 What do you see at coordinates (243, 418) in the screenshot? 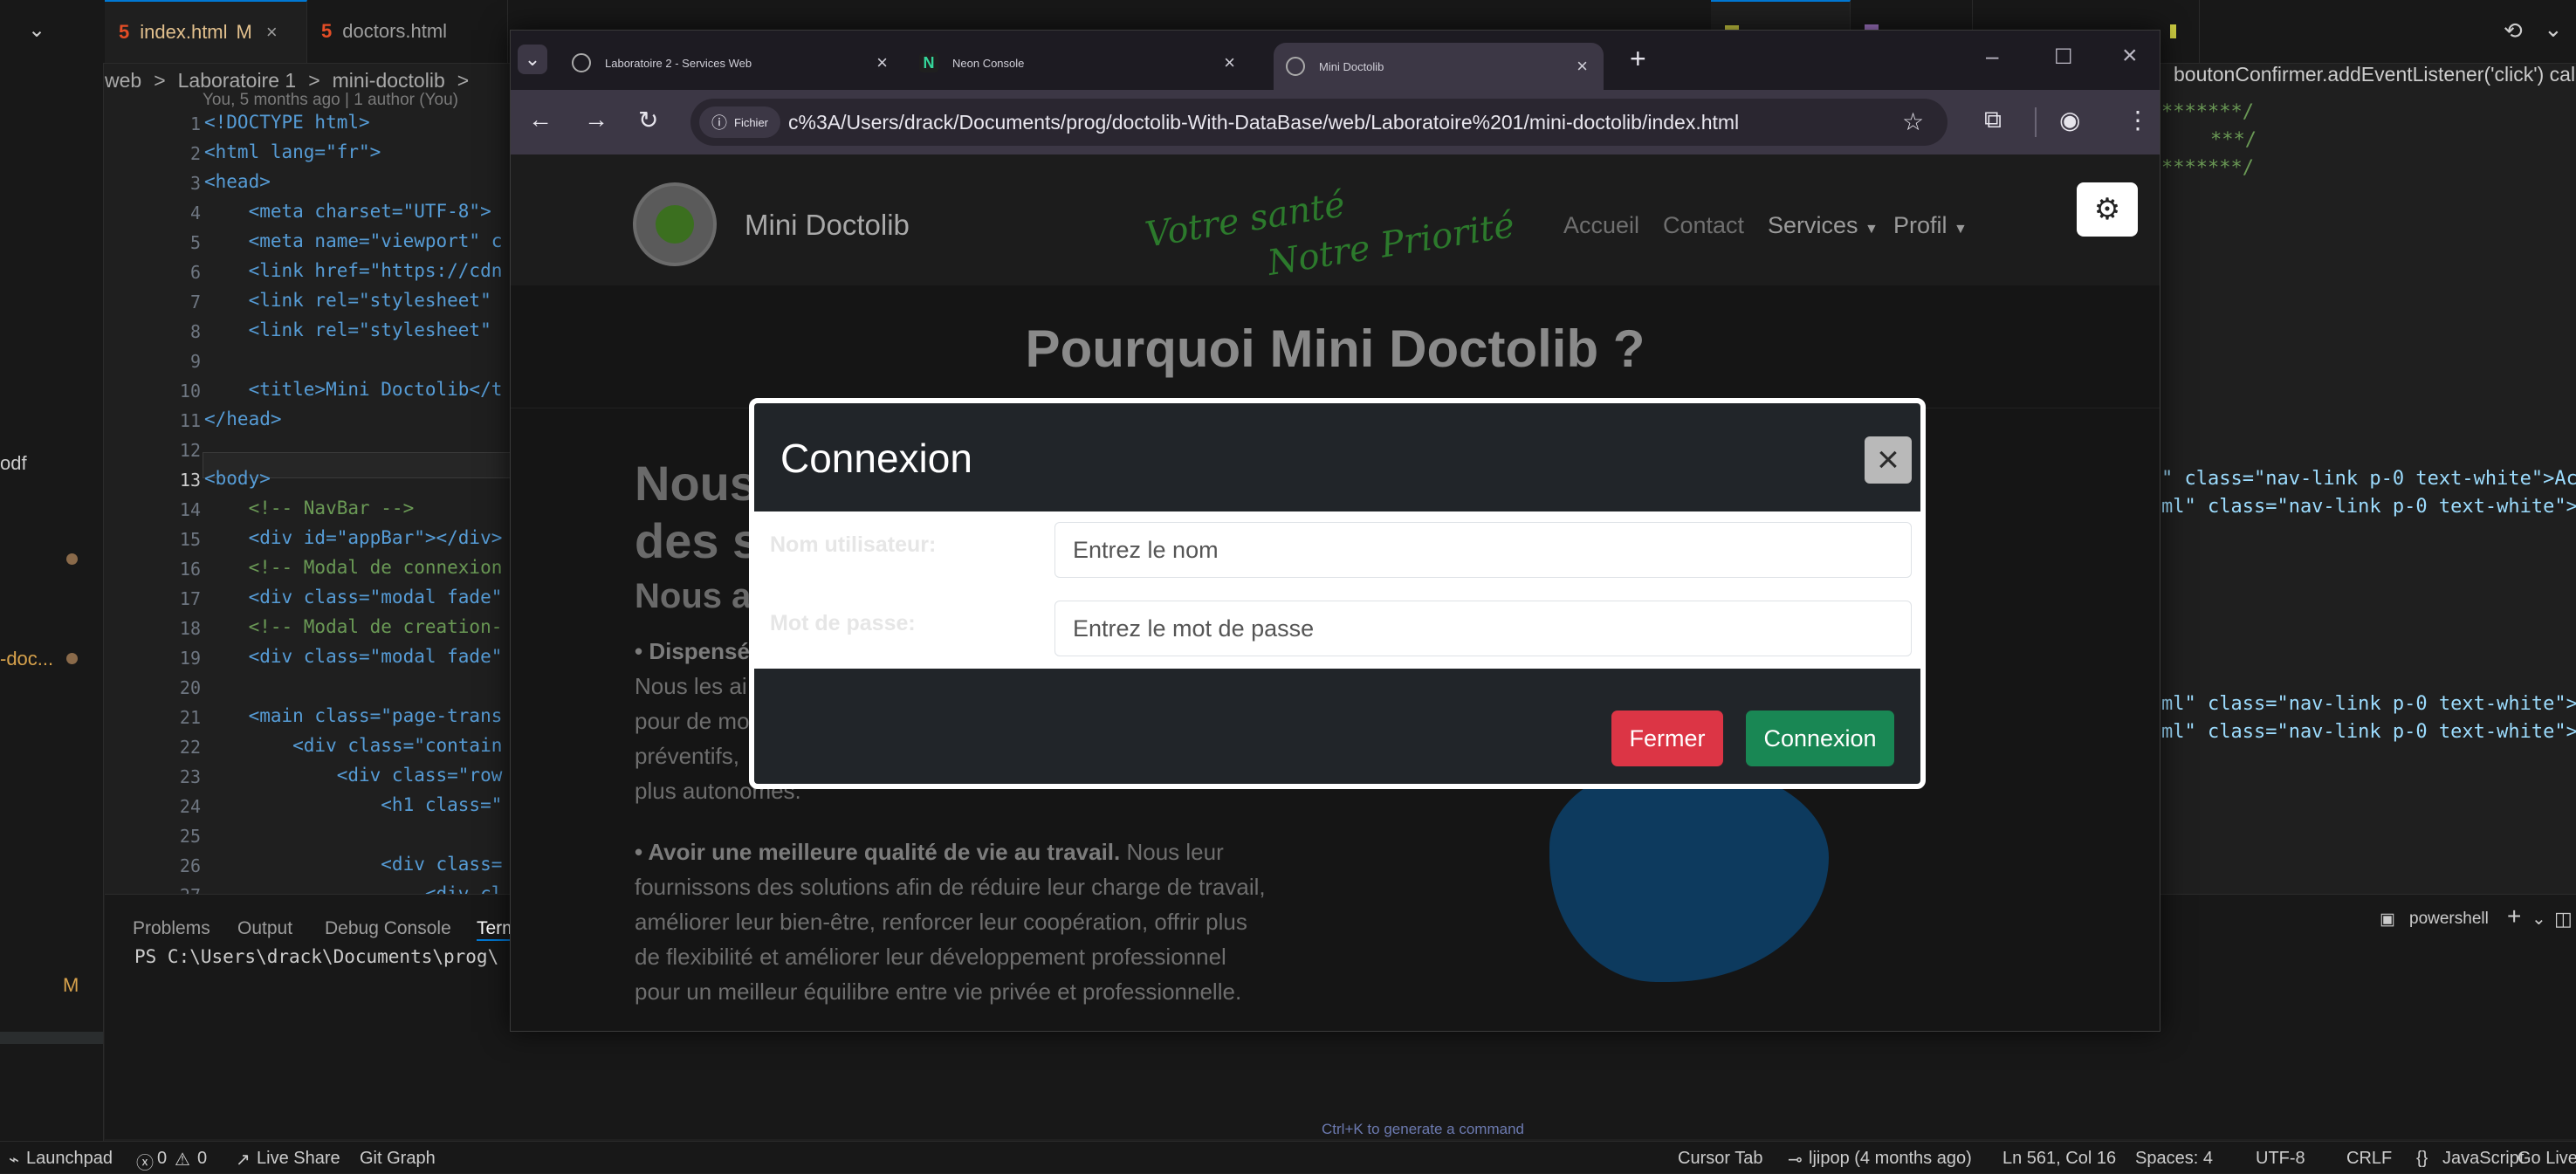
I see `code-line: </head>` at bounding box center [243, 418].